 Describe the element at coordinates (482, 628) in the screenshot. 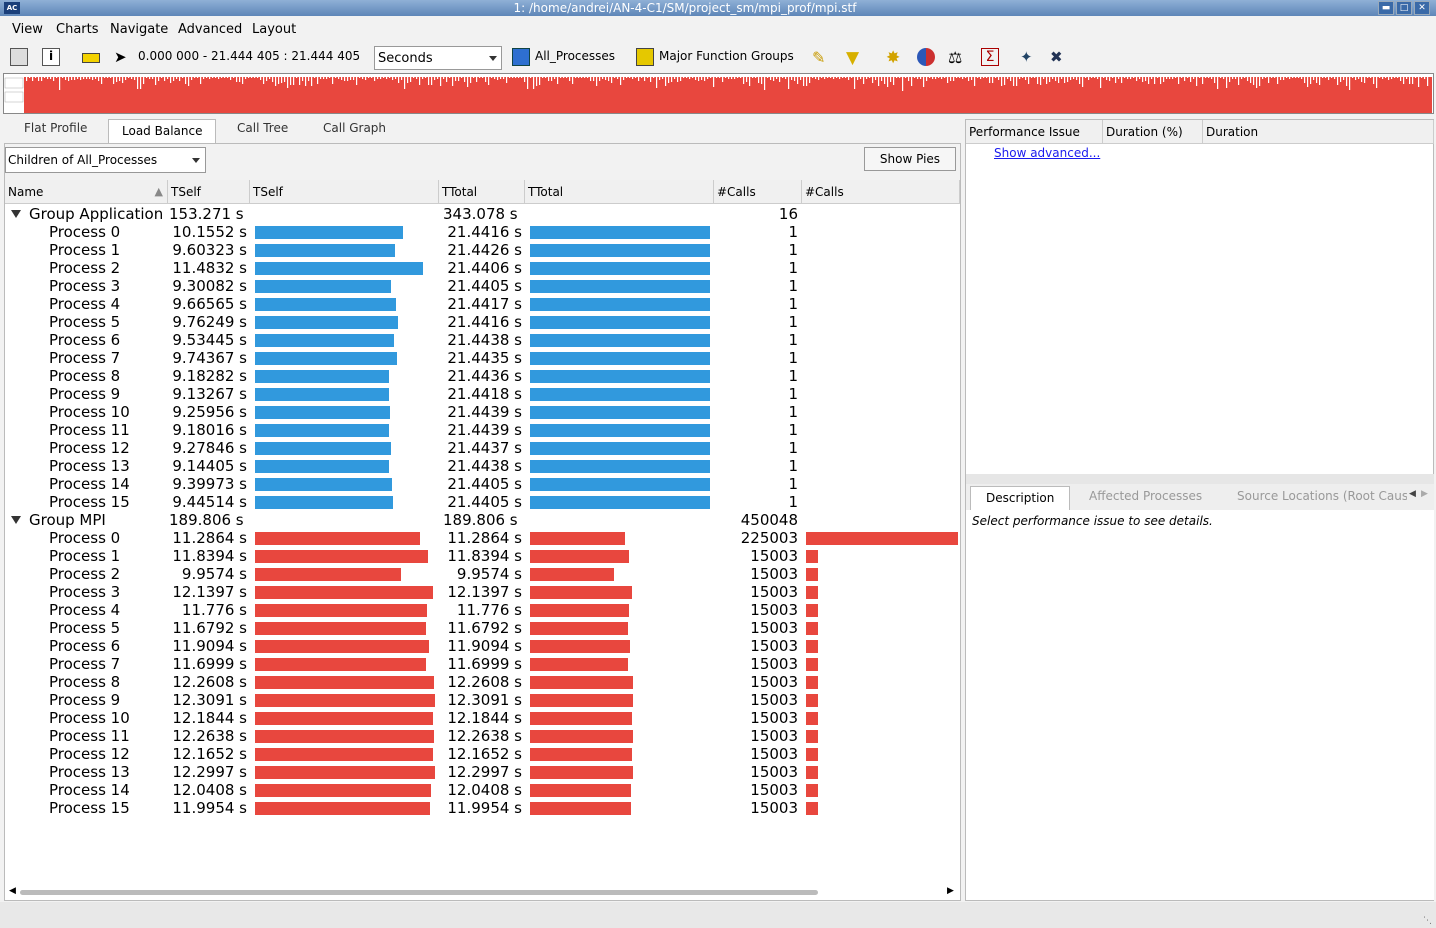

I see `process-row: Process 5 11.6792 s 11.6792 s 15003` at that location.